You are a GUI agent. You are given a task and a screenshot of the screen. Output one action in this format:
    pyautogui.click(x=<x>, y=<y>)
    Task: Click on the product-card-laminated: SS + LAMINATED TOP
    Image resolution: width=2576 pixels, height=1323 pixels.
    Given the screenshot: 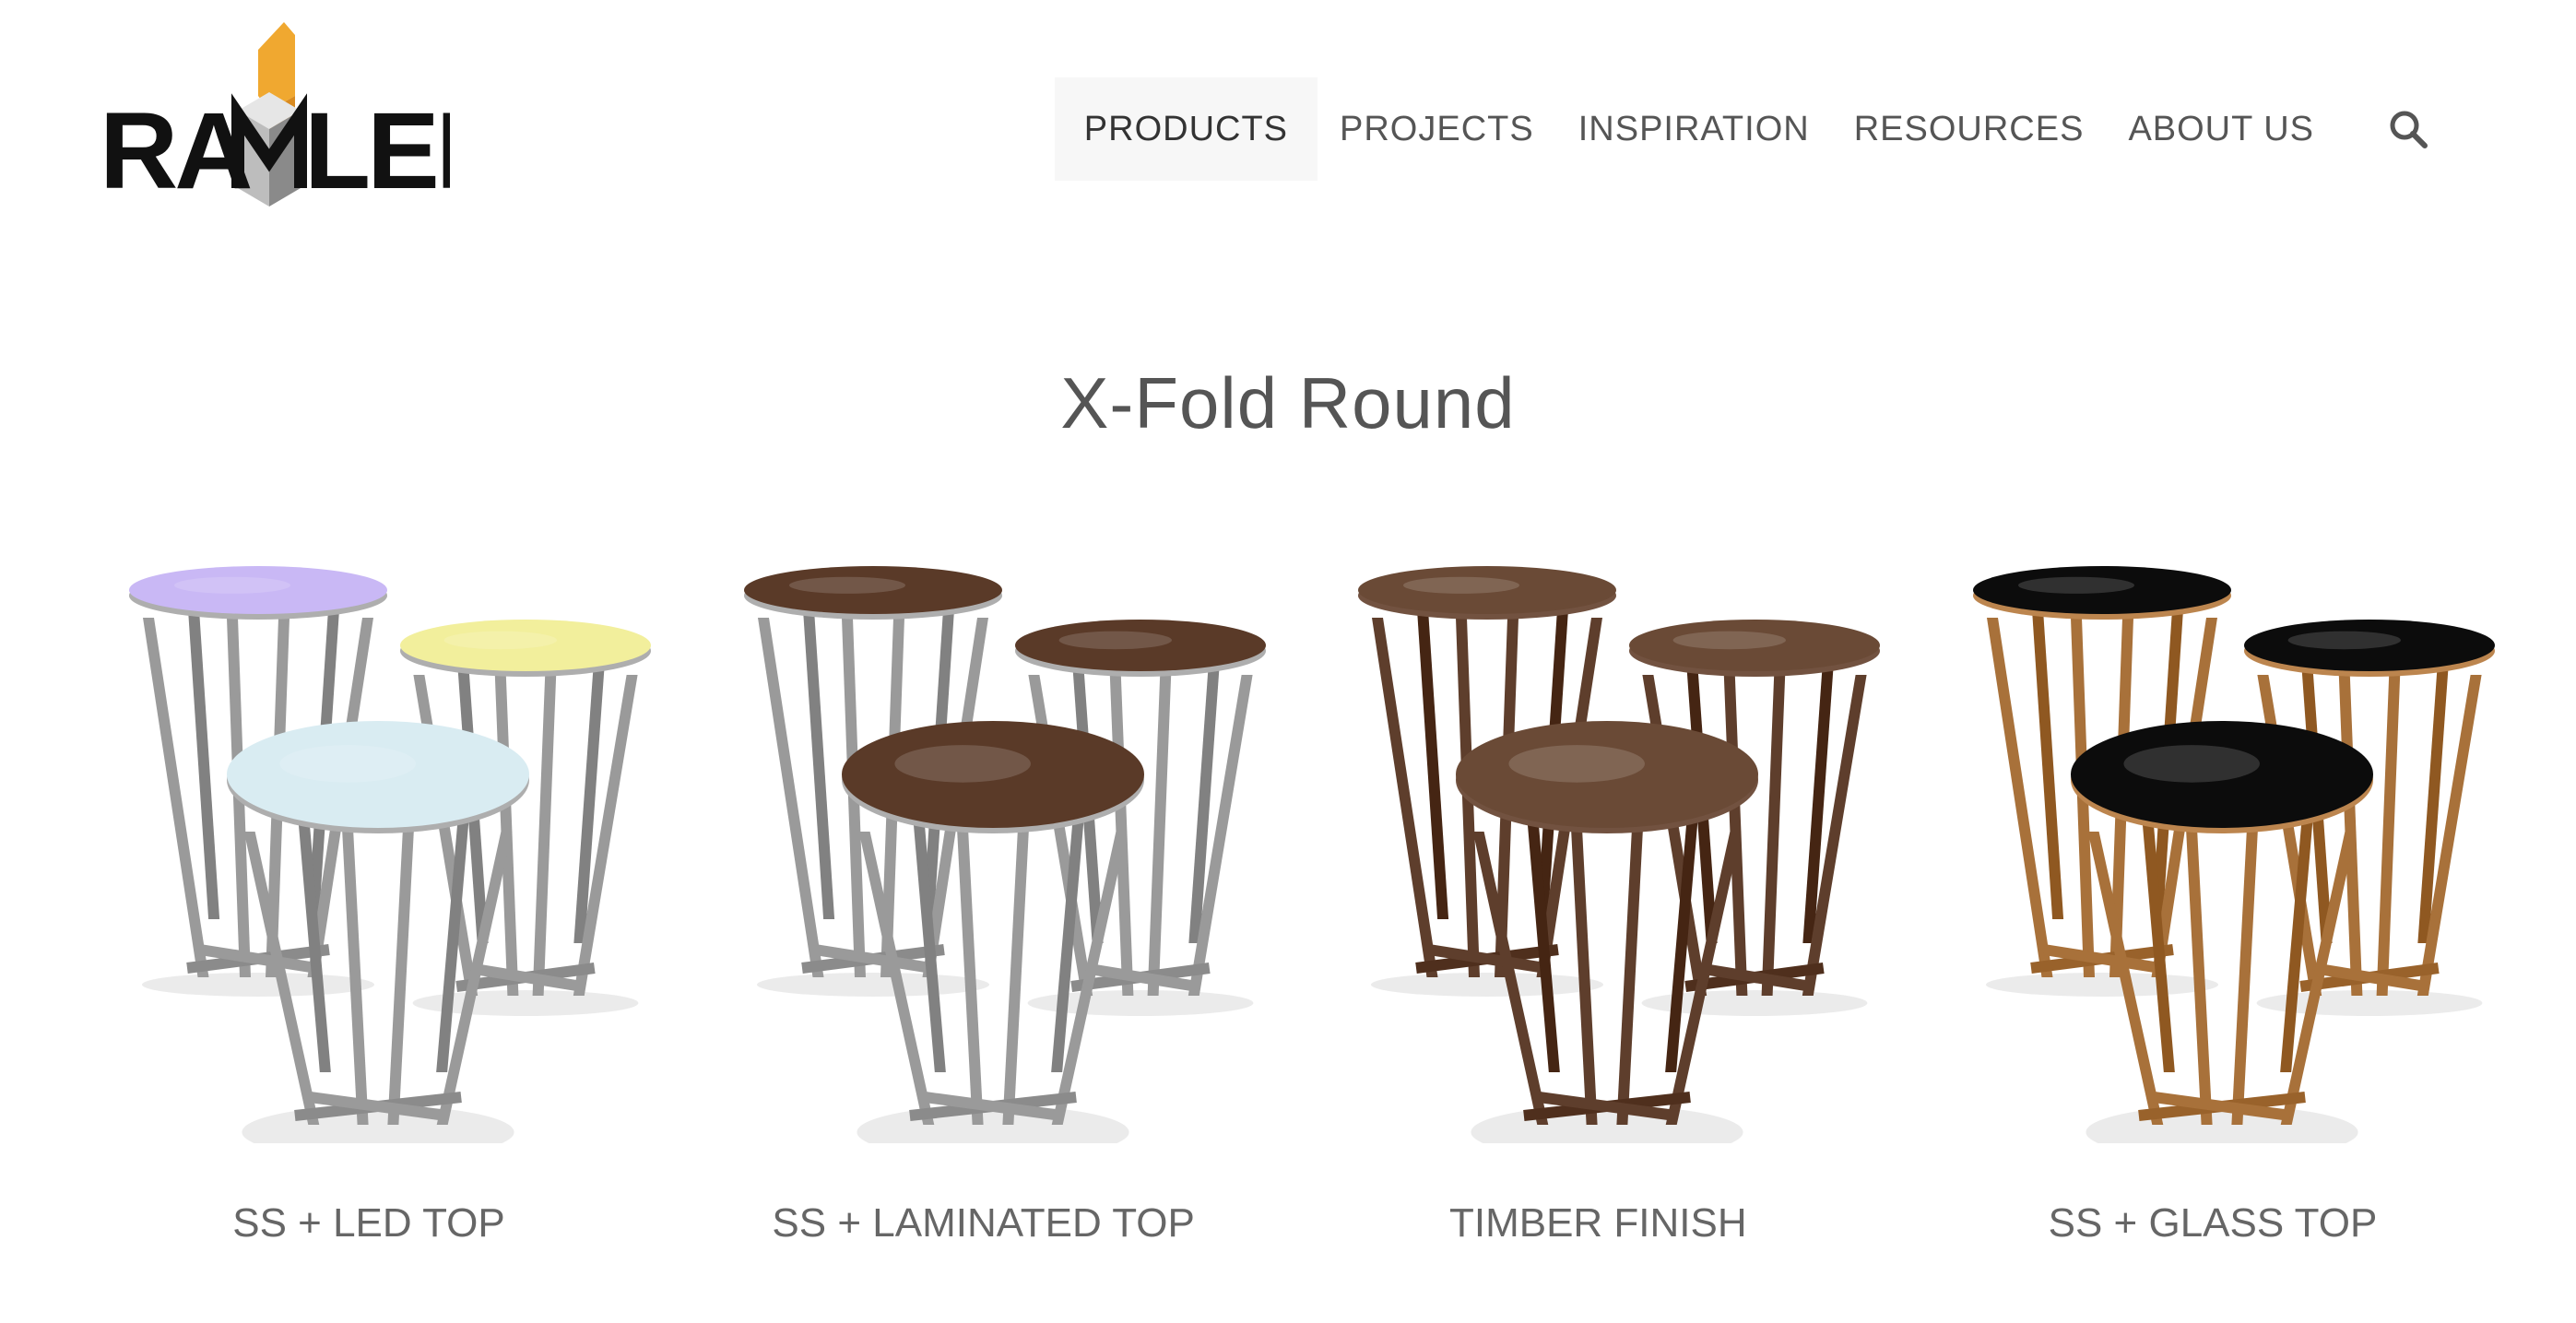 What is the action you would take?
    pyautogui.click(x=984, y=913)
    